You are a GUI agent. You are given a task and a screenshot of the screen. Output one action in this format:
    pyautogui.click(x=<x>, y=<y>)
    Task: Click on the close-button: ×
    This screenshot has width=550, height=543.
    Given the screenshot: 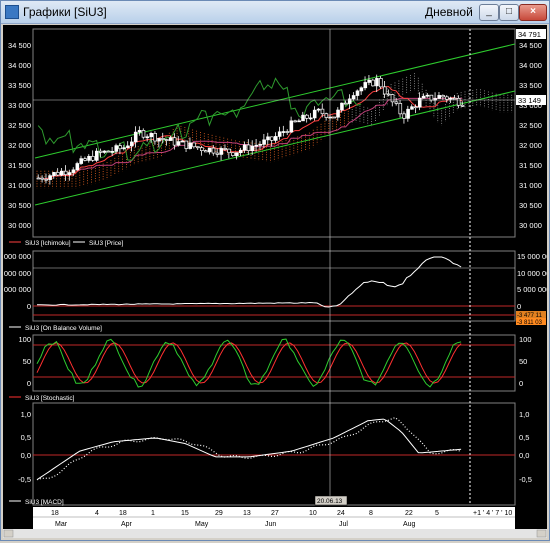 What is the action you would take?
    pyautogui.click(x=533, y=12)
    